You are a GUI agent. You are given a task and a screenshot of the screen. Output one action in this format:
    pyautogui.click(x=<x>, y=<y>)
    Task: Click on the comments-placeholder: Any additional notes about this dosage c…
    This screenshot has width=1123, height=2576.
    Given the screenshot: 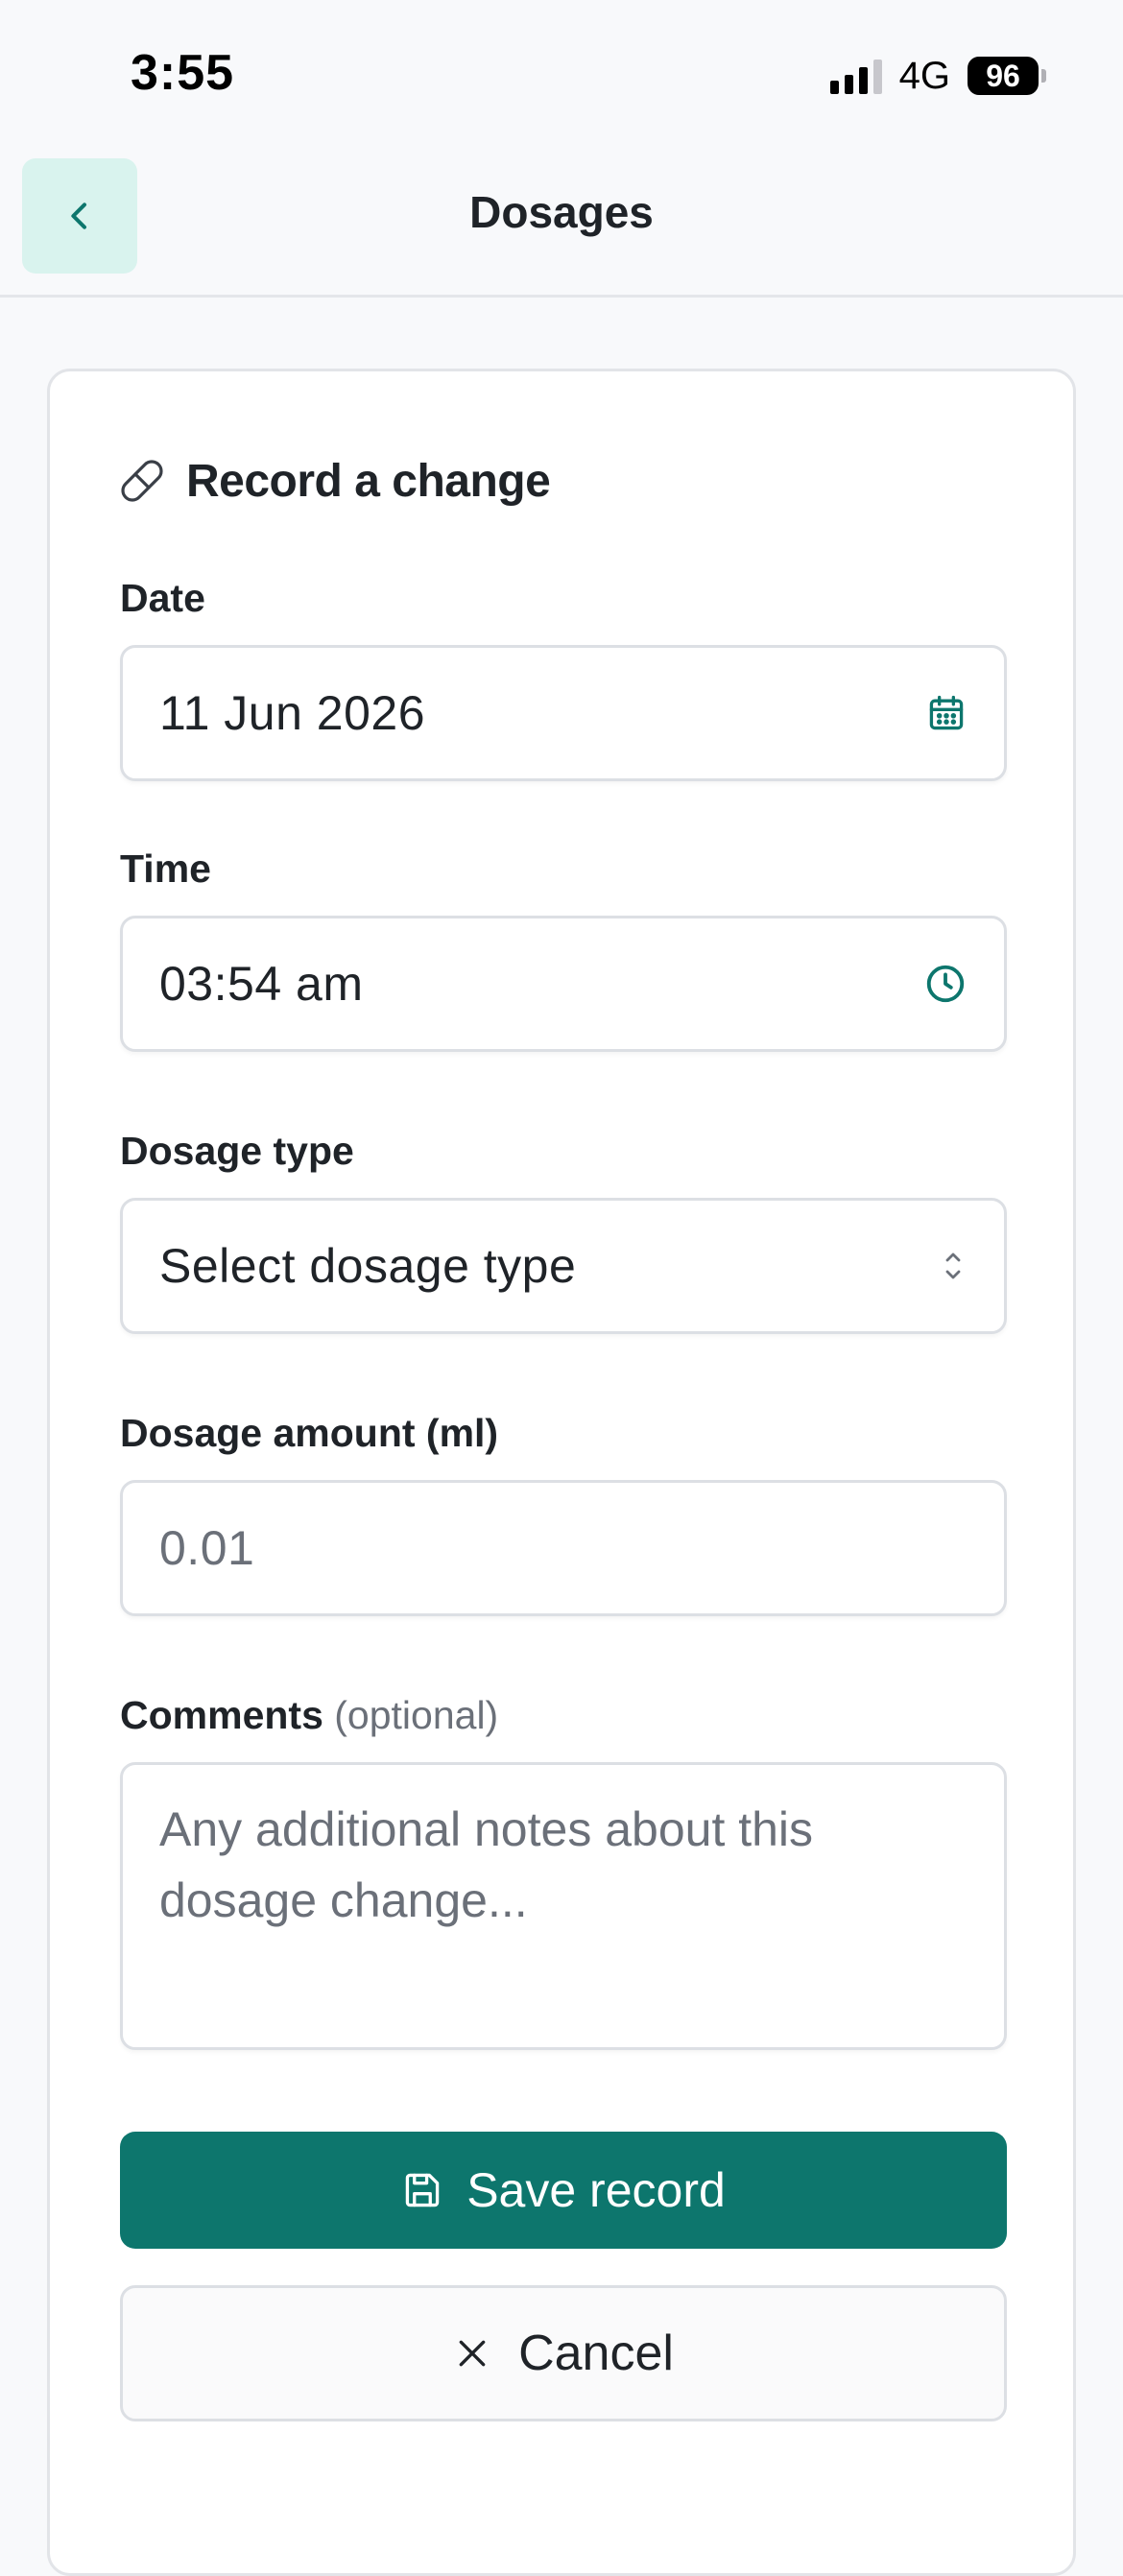 What is the action you would take?
    pyautogui.click(x=486, y=1864)
    